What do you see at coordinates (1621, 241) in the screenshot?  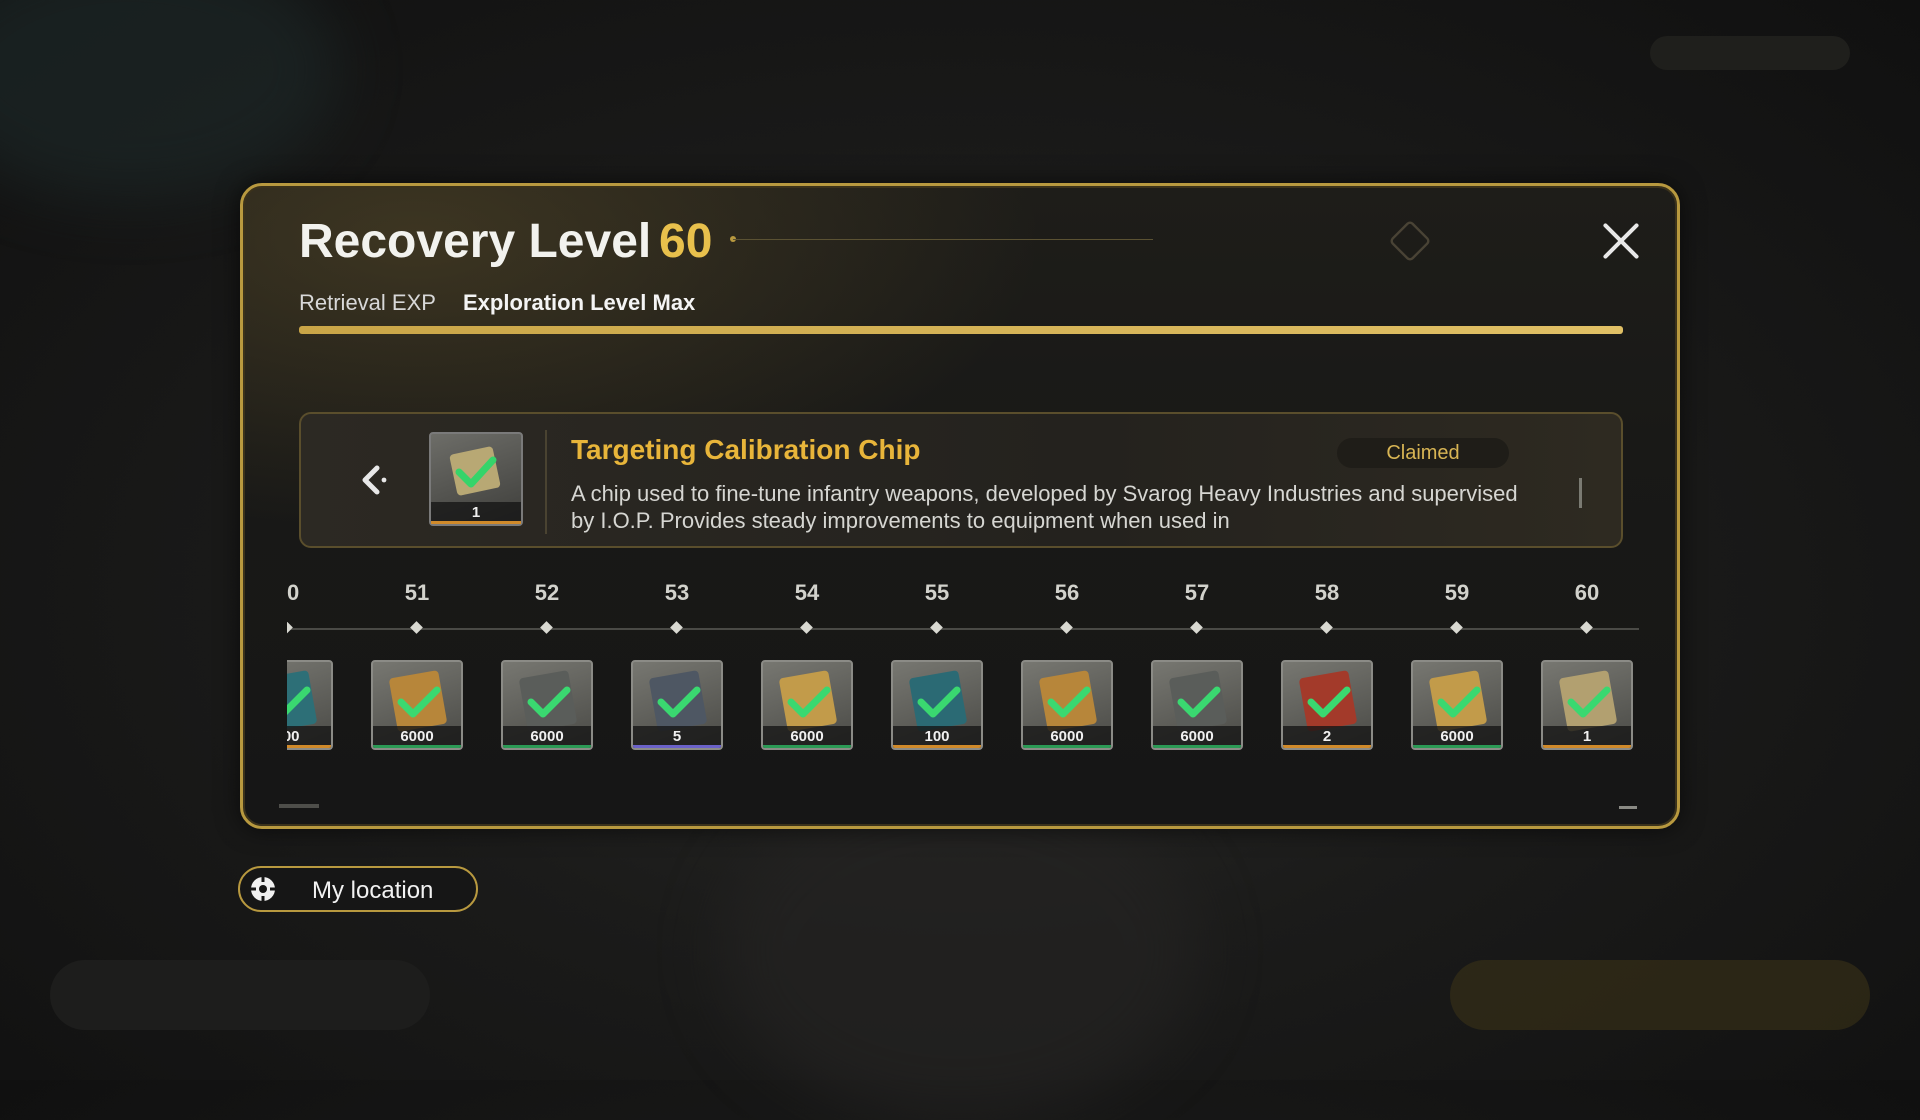 I see `close-button` at bounding box center [1621, 241].